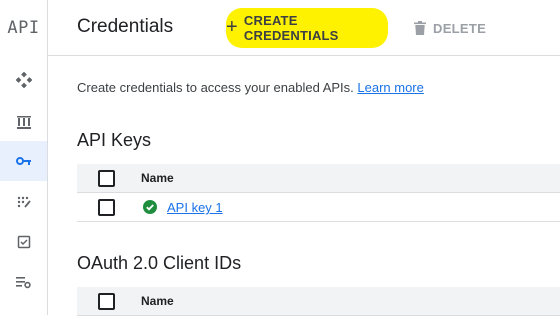 The image size is (560, 316). I want to click on api-key-name-link: API key 1, so click(195, 207).